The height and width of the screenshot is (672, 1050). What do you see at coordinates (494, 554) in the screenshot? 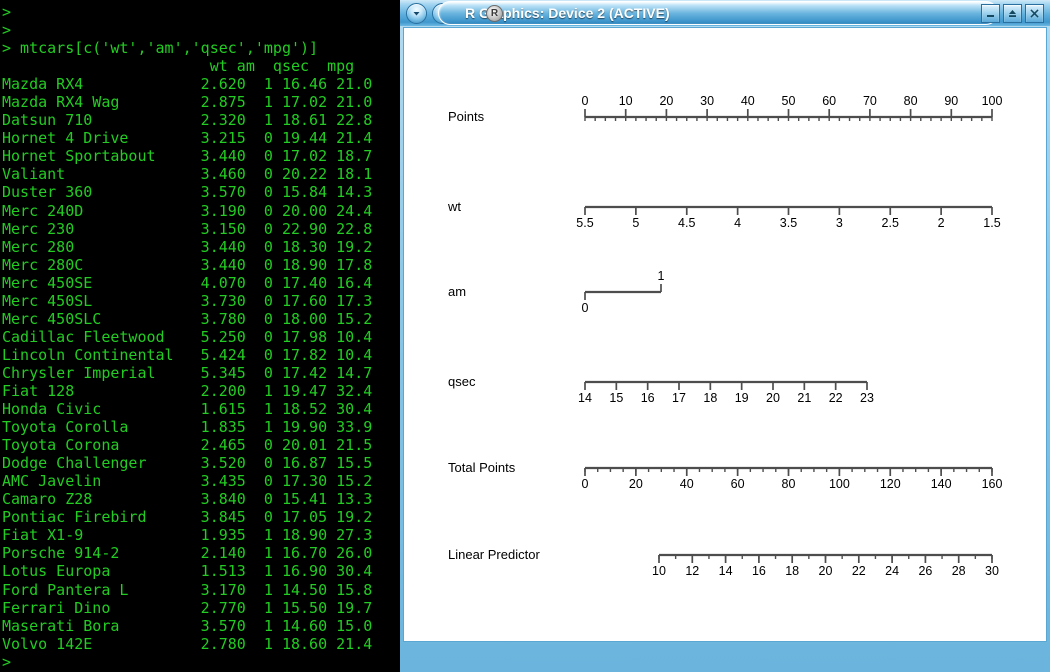
I see `axis-name-label: Linear Predictor` at bounding box center [494, 554].